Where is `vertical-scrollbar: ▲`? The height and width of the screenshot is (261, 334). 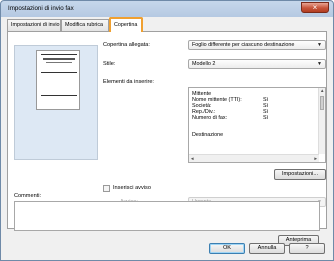 vertical-scrollbar: ▲ is located at coordinates (321, 121).